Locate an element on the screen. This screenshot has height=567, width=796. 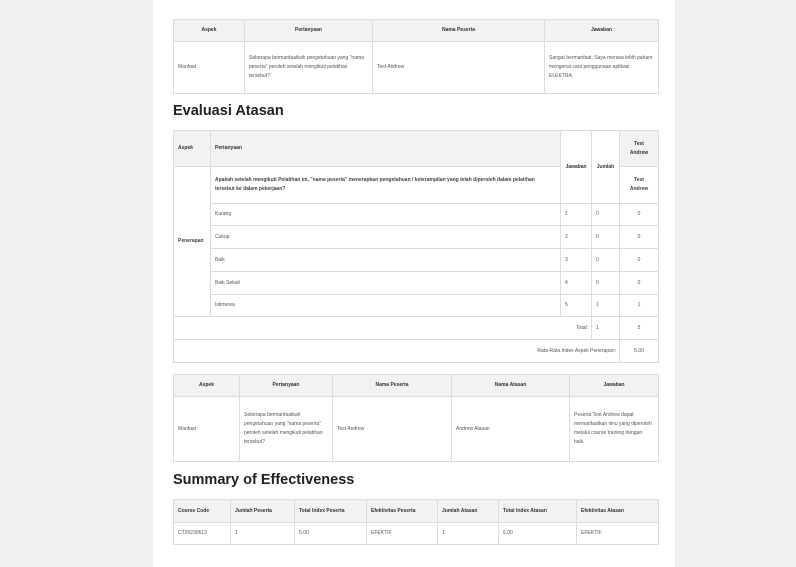
header-efektivitas-peserta: Efektivitas Peserta is located at coordinates (402, 511).